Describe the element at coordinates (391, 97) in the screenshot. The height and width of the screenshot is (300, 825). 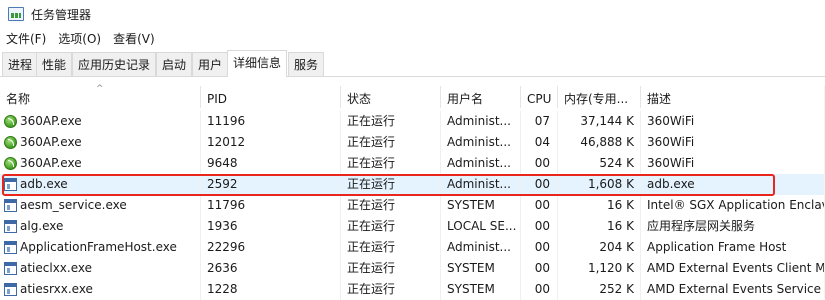
I see `column-header-status: 状态` at that location.